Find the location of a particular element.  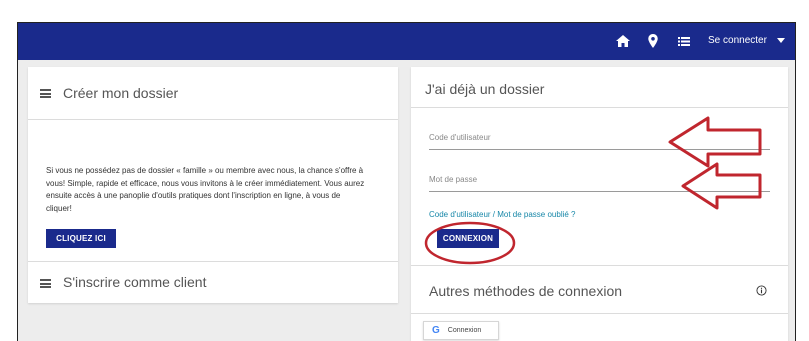

other-methods-title: Autres méthodes de connexion is located at coordinates (526, 291).